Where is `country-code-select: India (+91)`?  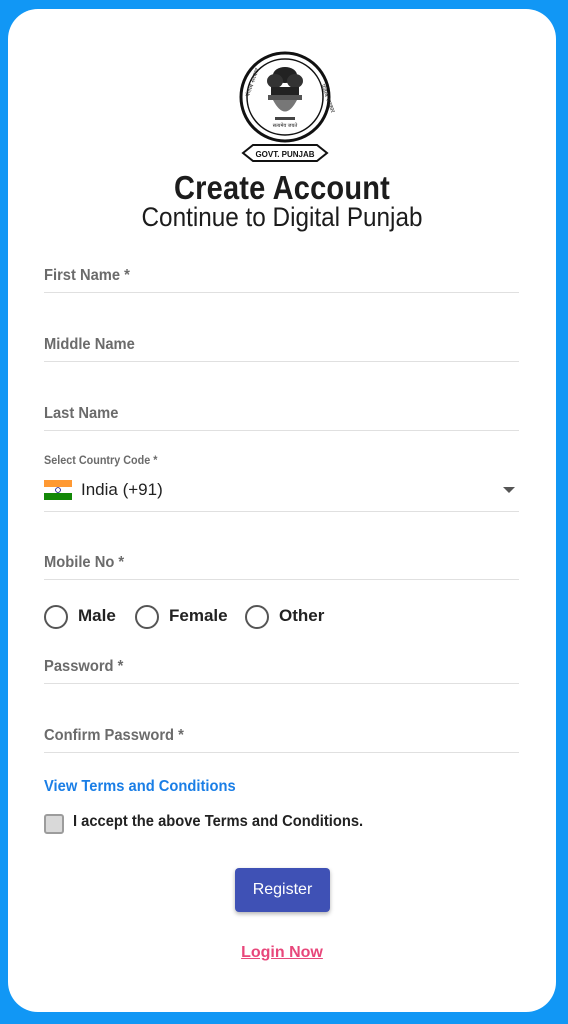
country-code-select: India (+91) is located at coordinates (122, 490).